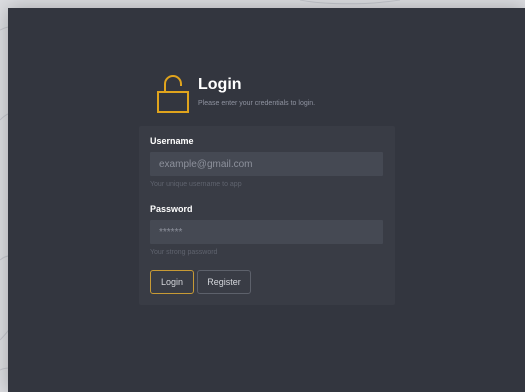 The width and height of the screenshot is (525, 392). Describe the element at coordinates (266, 232) in the screenshot. I see `password-input` at that location.